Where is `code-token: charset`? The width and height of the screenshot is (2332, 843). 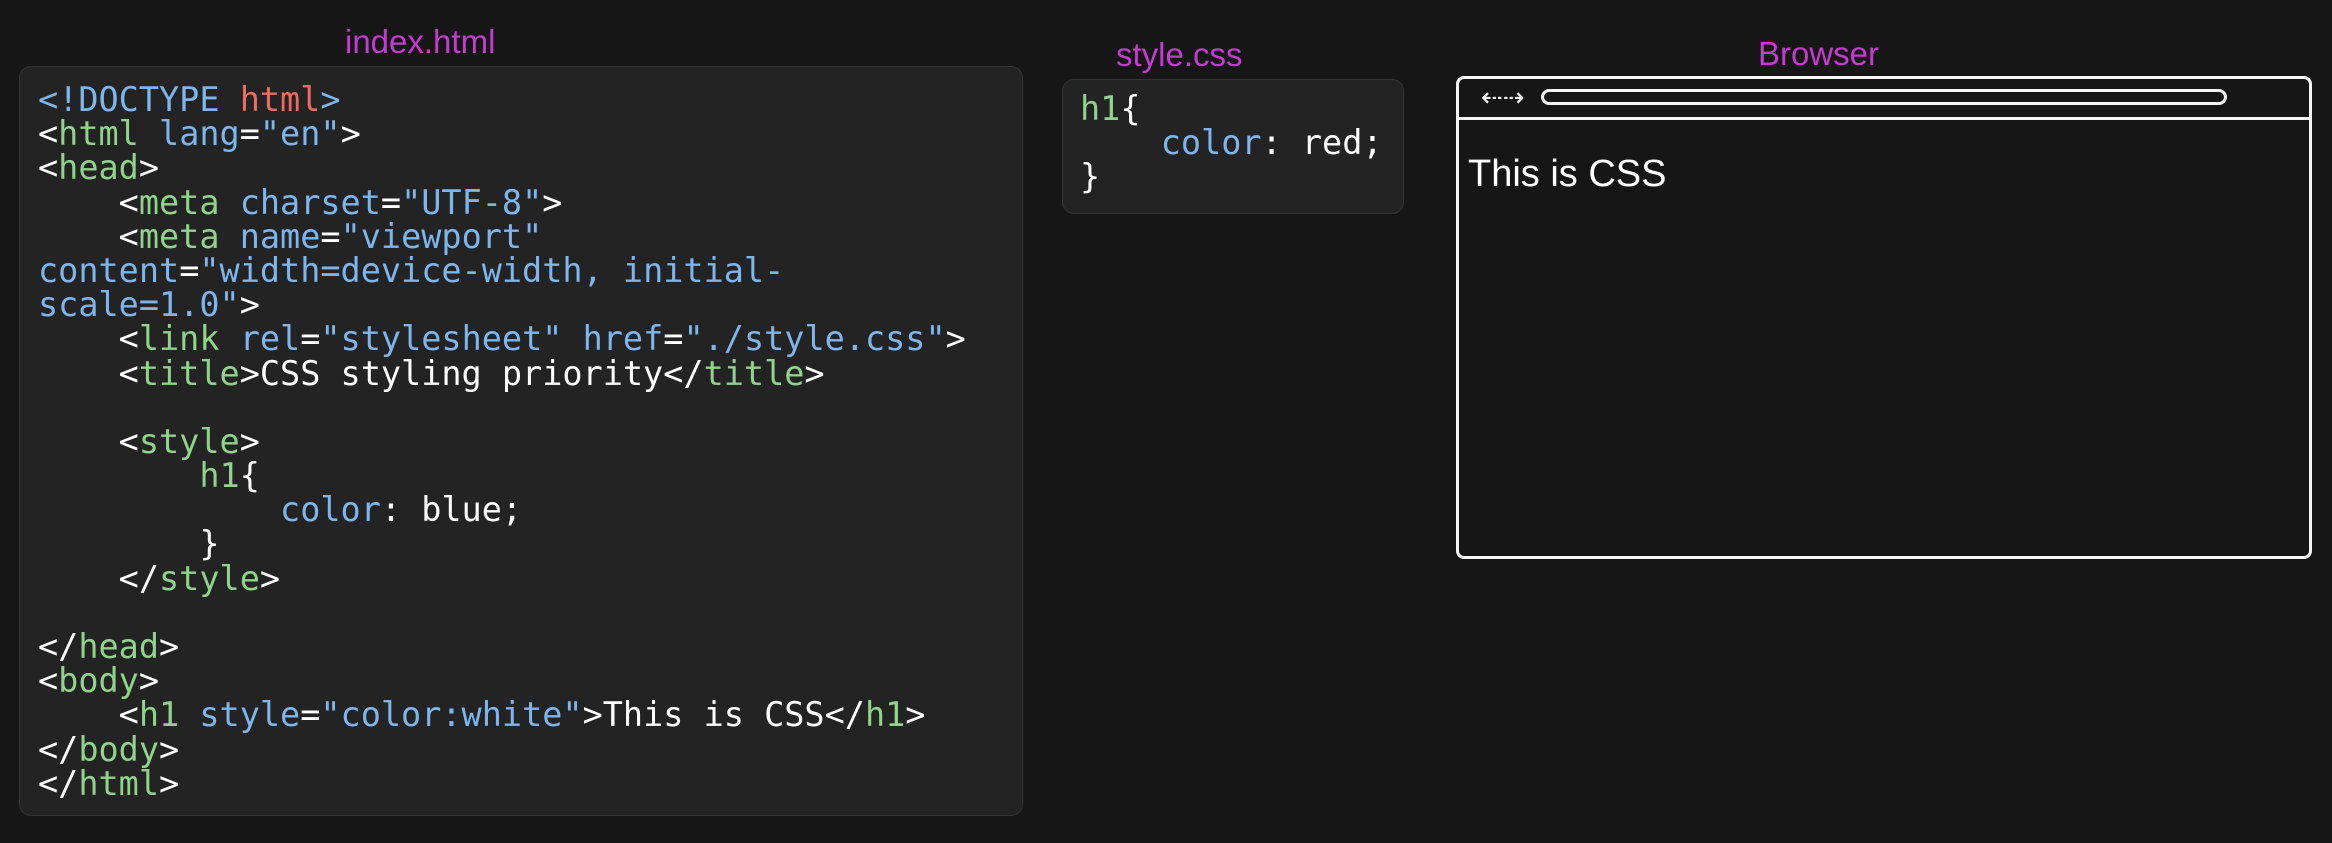 code-token: charset is located at coordinates (310, 202).